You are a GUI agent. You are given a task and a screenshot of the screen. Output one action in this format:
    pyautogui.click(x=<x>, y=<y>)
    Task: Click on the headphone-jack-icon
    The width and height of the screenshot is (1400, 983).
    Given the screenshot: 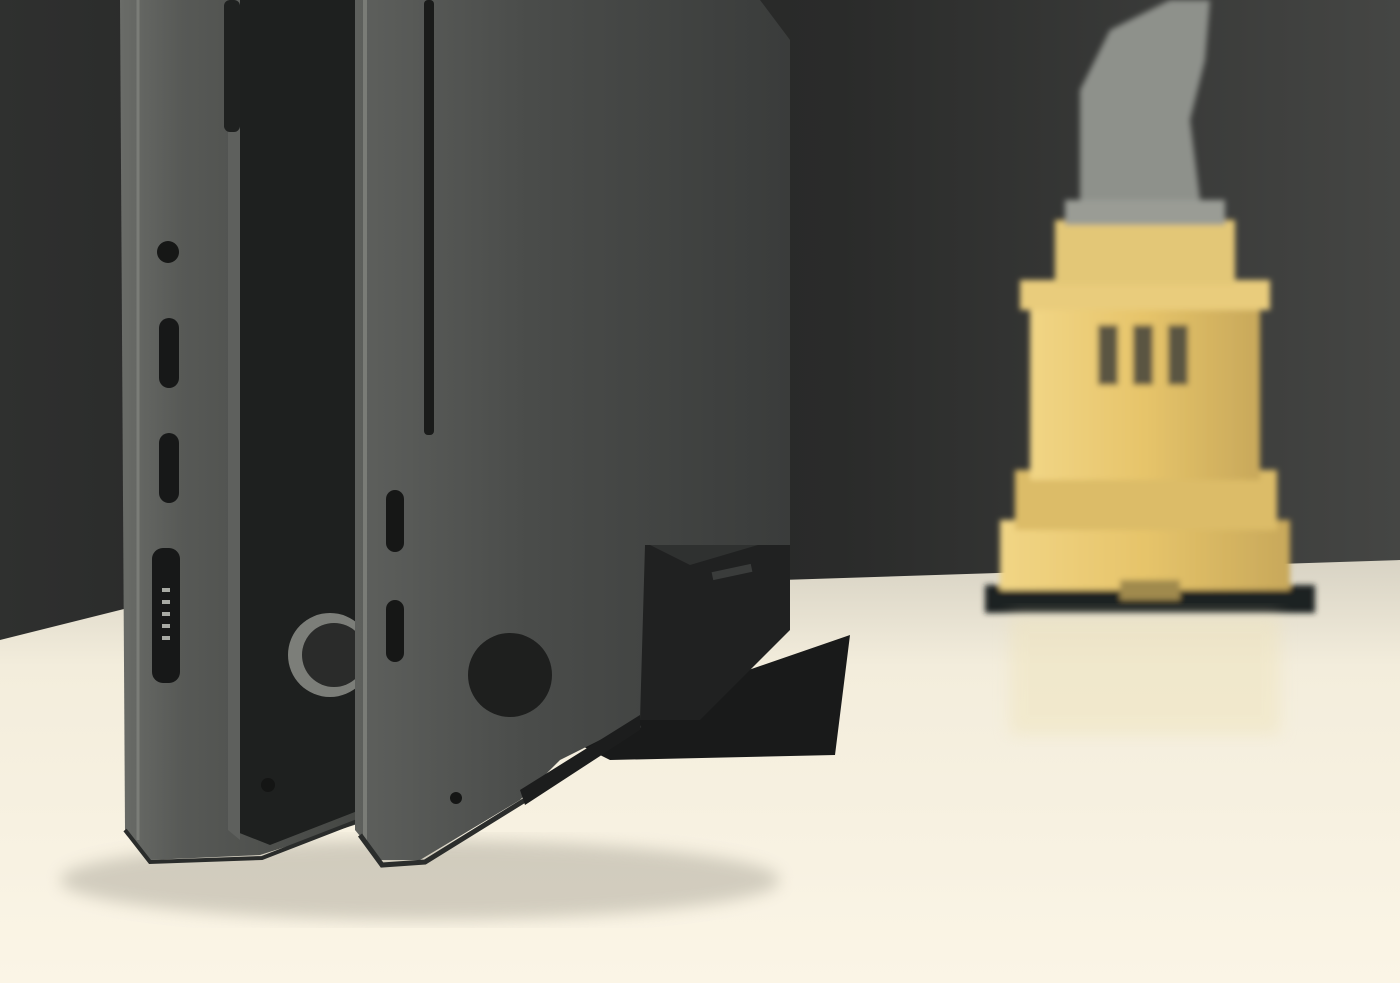 What is the action you would take?
    pyautogui.click(x=168, y=252)
    